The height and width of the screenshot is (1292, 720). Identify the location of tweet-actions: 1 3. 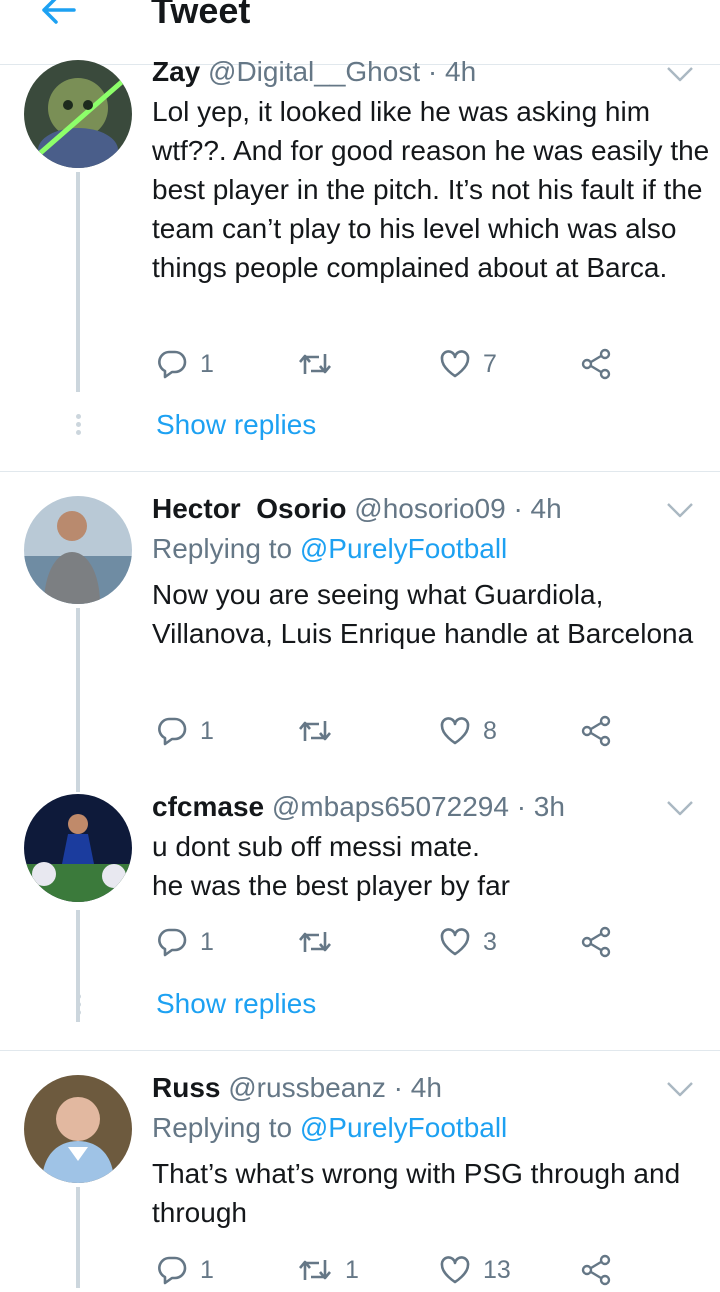
(392, 942).